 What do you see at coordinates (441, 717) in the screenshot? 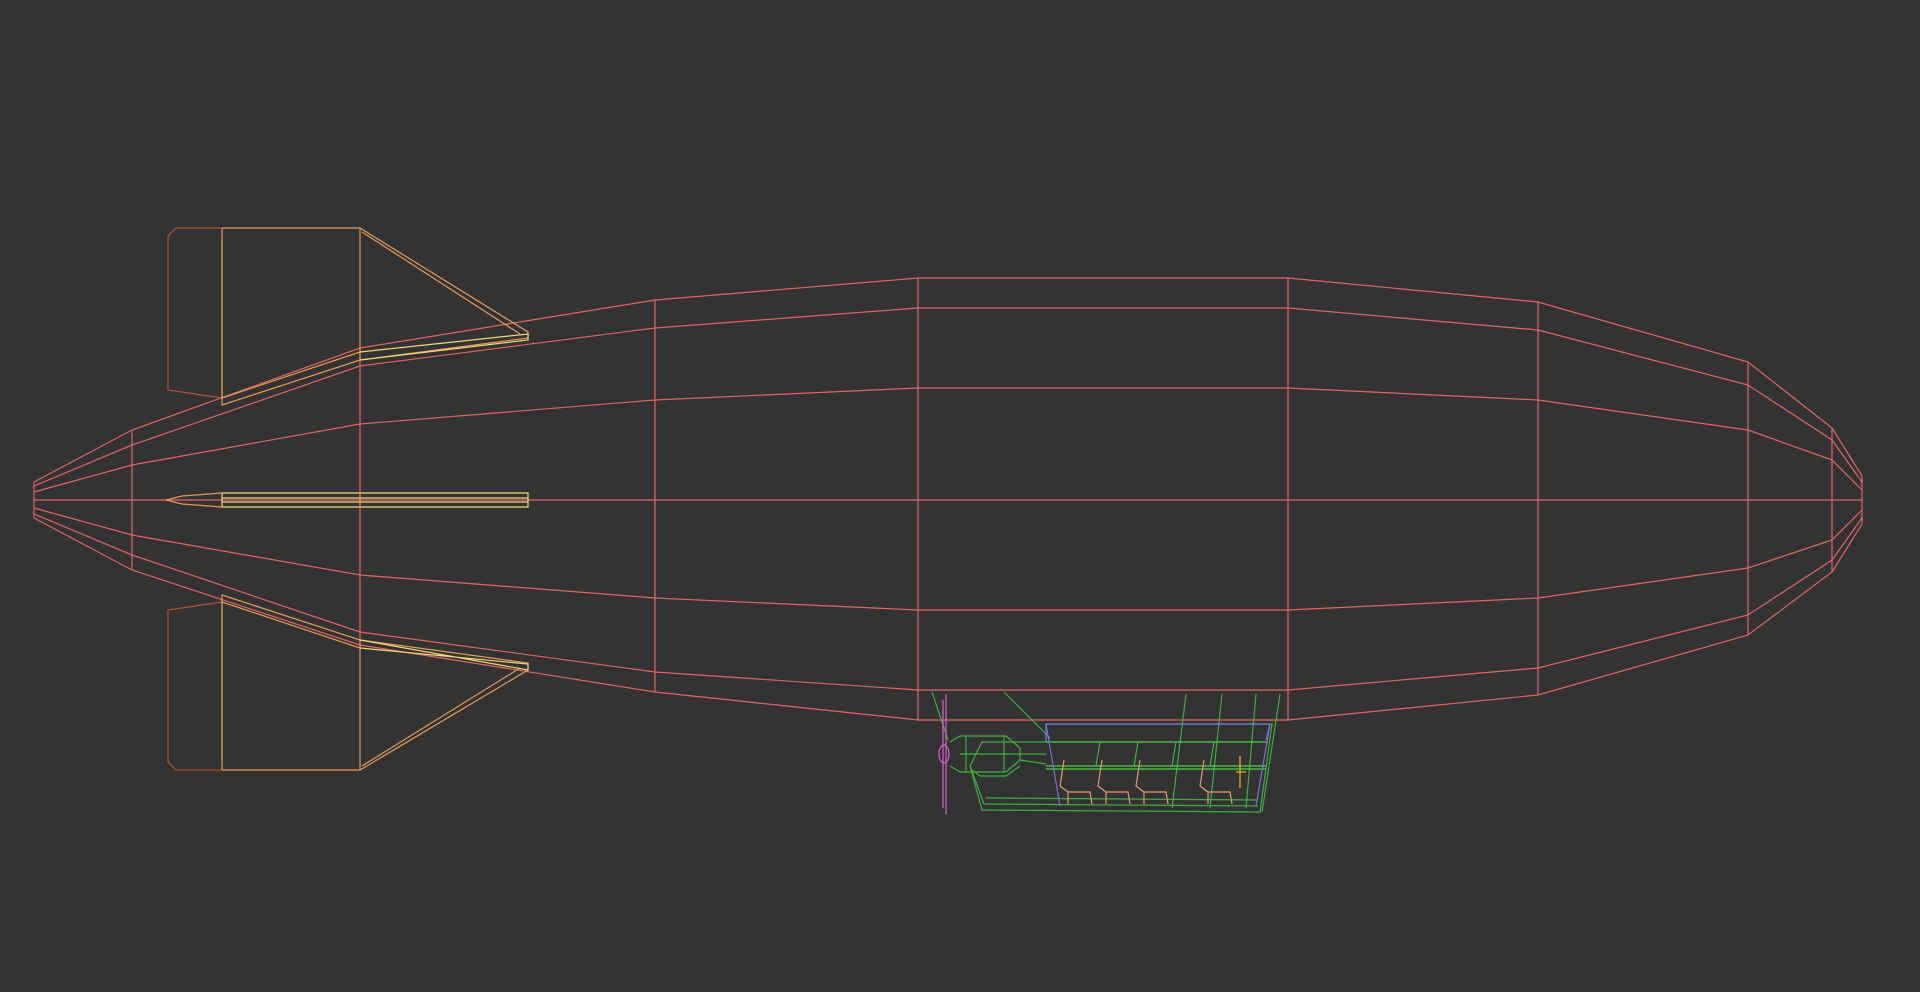
I see `lower-fin-diagonal` at bounding box center [441, 717].